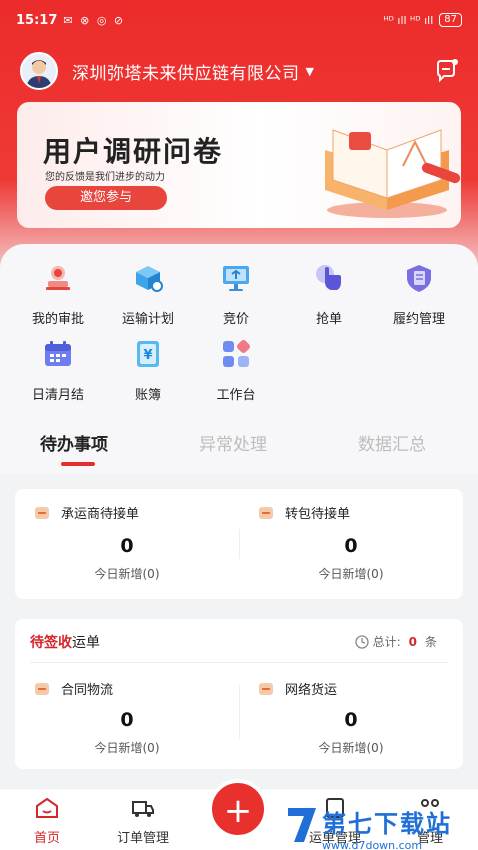 The height and width of the screenshot is (850, 478). I want to click on status-bar: 15:17 ✉ ⊗ ◎ ⊘ ᴴᴰ ıll ᴴᴰ ıll 87, so click(239, 20).